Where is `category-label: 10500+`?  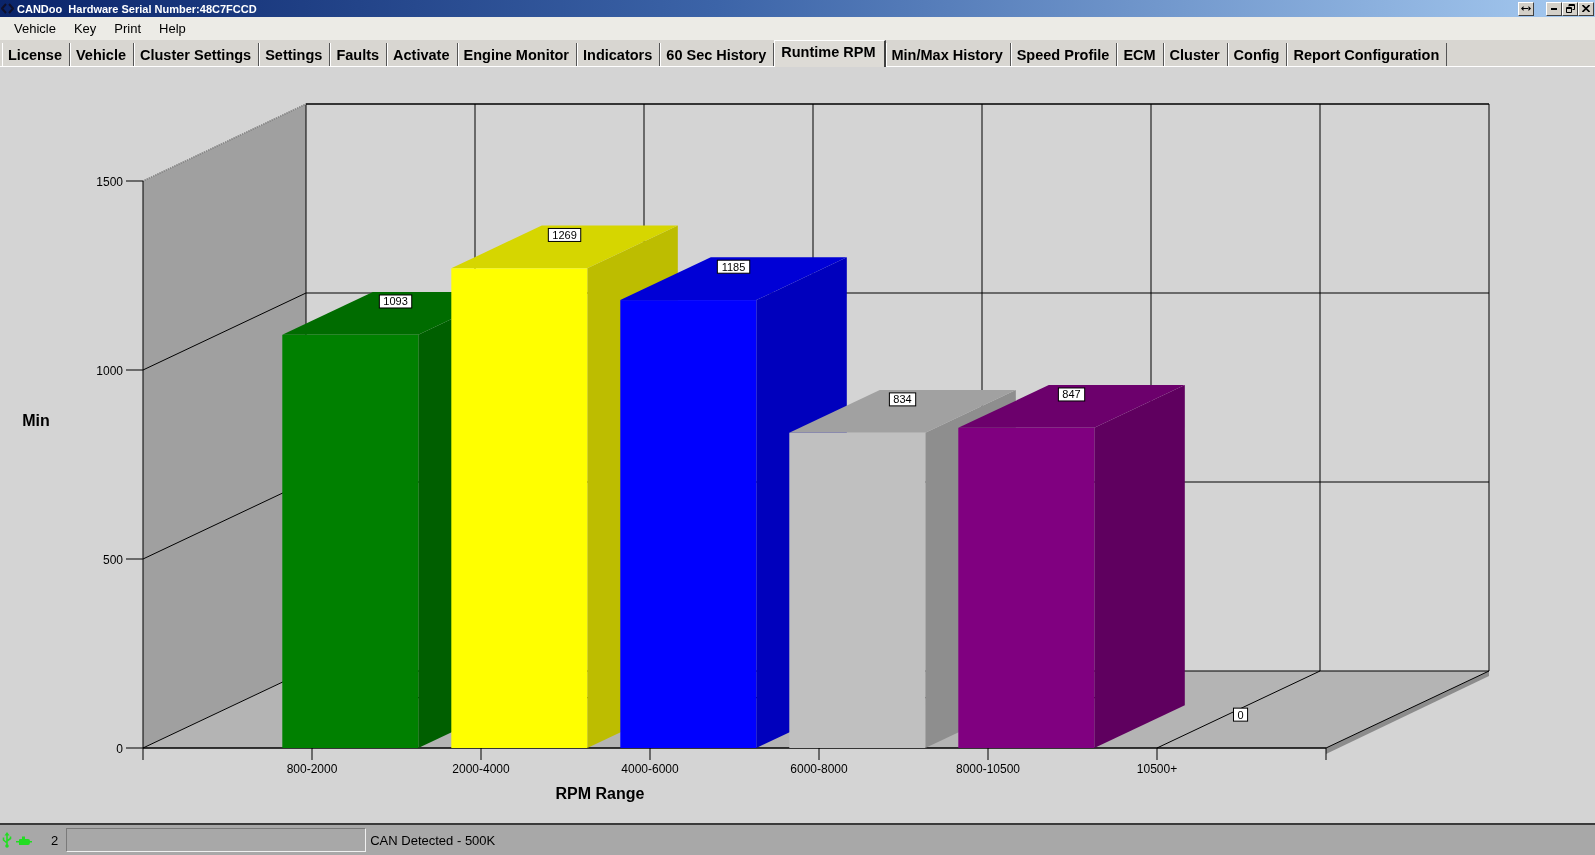
category-label: 10500+ is located at coordinates (1157, 769).